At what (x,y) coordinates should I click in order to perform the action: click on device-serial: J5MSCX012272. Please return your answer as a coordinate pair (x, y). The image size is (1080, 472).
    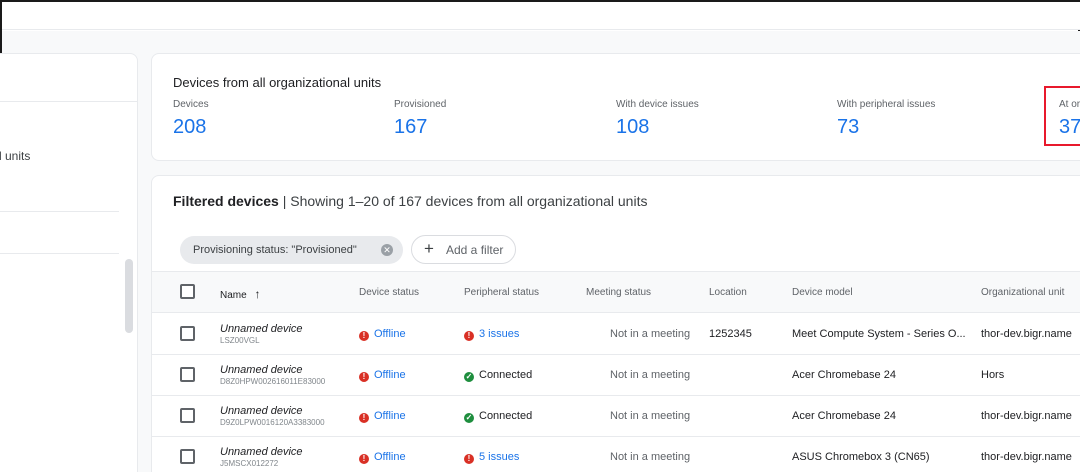
    Looking at the image, I should click on (249, 463).